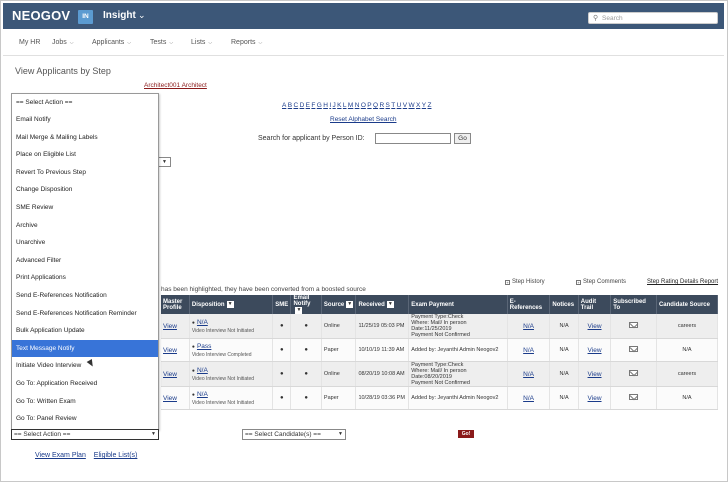 The height and width of the screenshot is (482, 728). I want to click on col-disposition: Disposition ▼, so click(231, 305).